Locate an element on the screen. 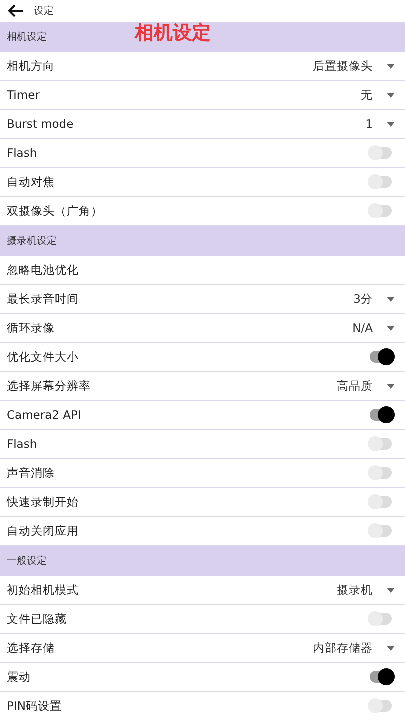 The image size is (405, 720). setting-label: 声音消除 is located at coordinates (31, 473).